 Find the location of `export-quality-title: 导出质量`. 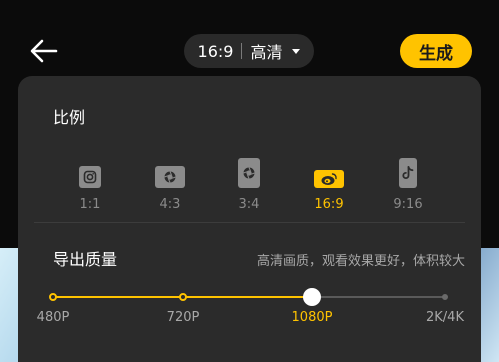

export-quality-title: 导出质量 is located at coordinates (85, 259).